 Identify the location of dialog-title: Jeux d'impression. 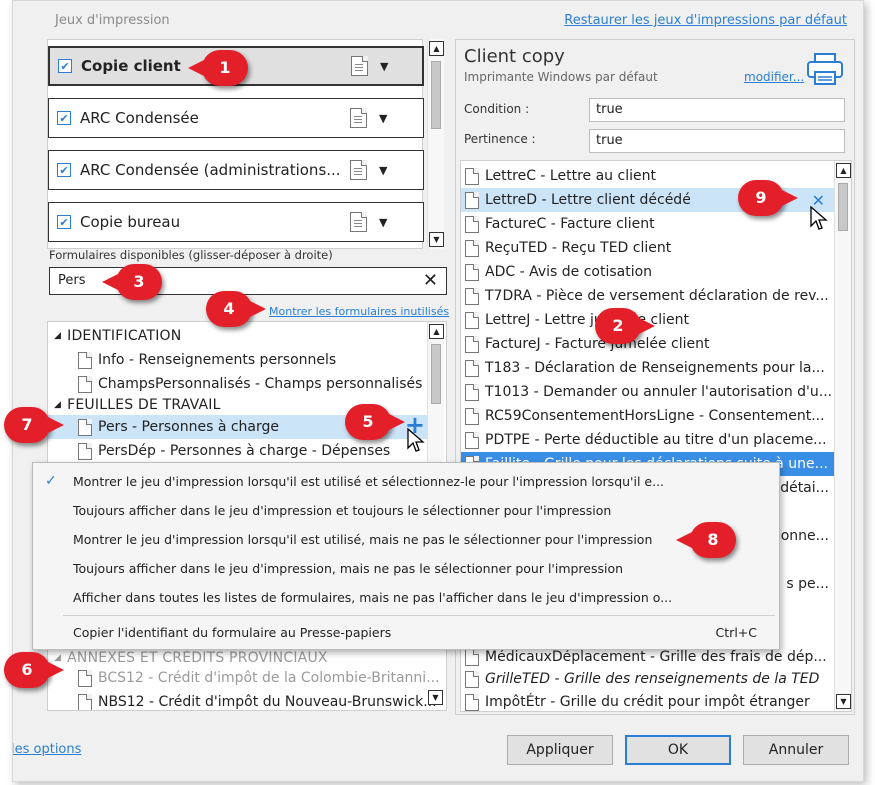
(112, 20).